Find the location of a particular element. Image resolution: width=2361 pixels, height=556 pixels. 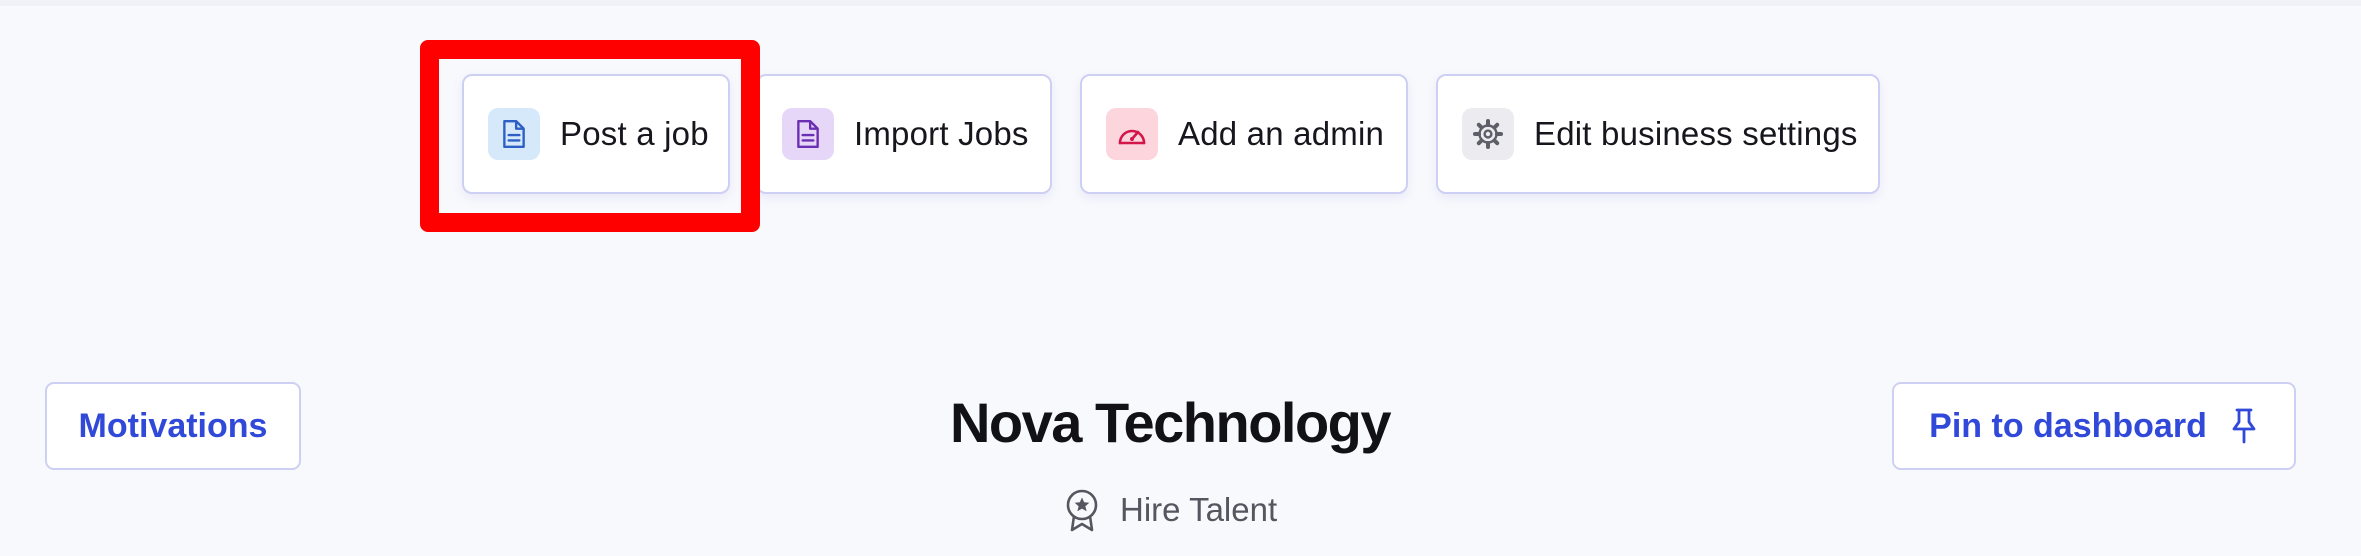

pin-to-dashboard-button: Pin to dashboard is located at coordinates (2094, 426).